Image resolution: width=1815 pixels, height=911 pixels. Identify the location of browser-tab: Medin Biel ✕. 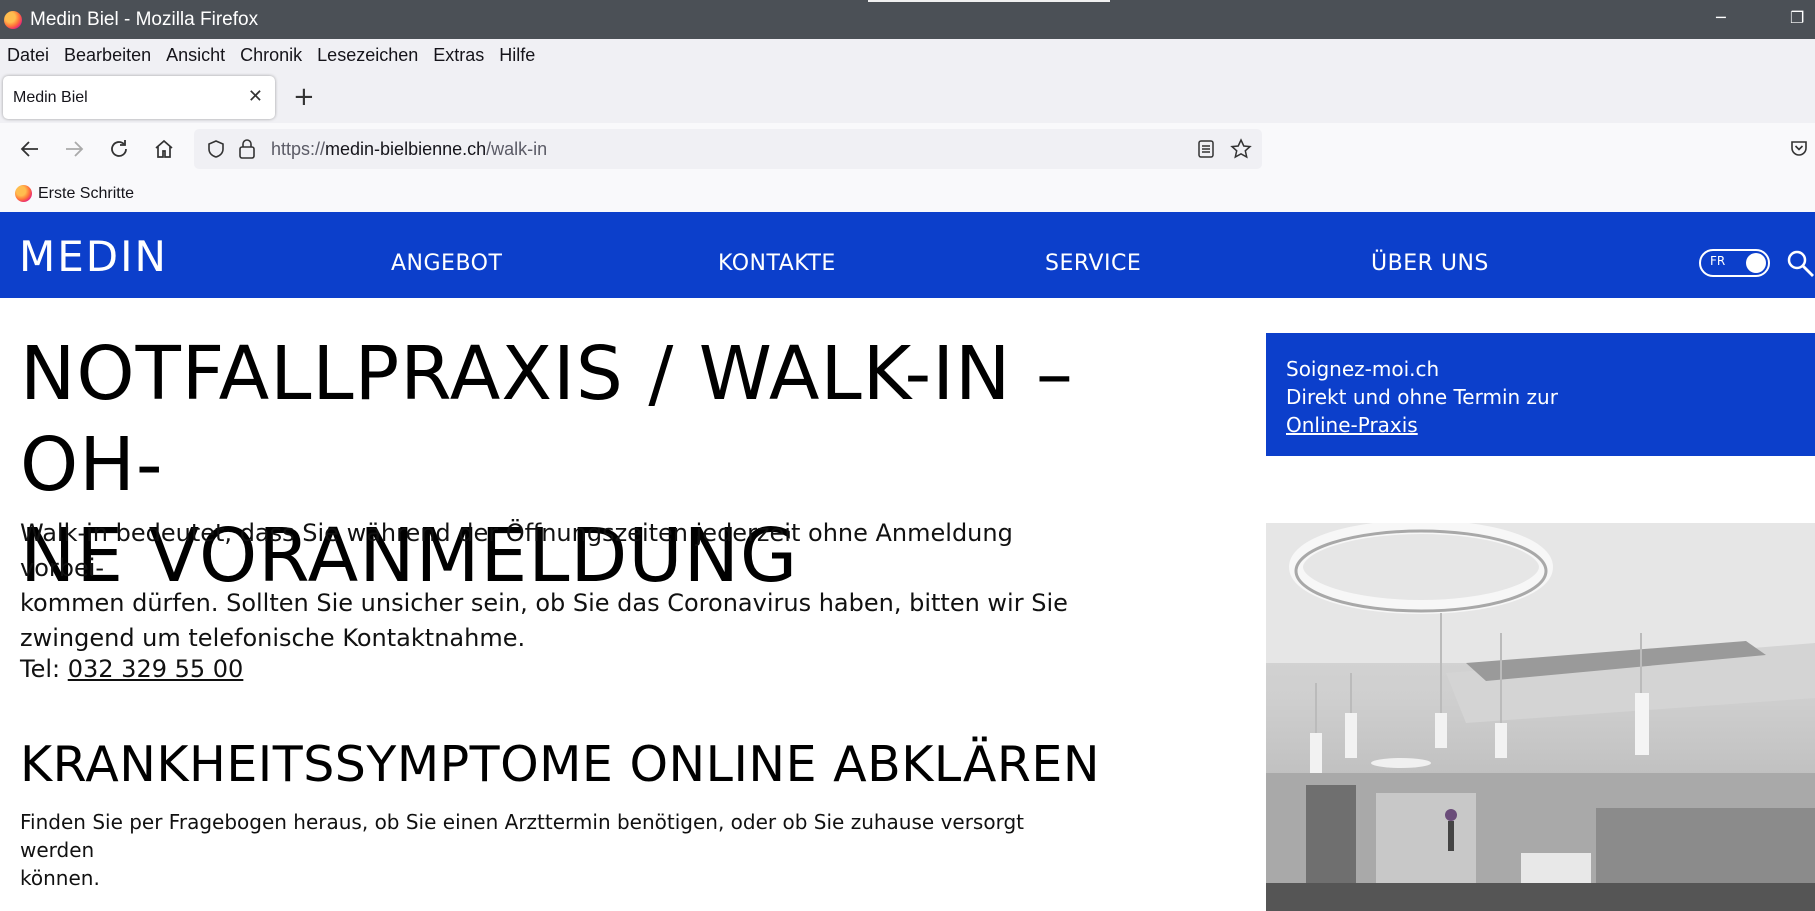
(139, 97).